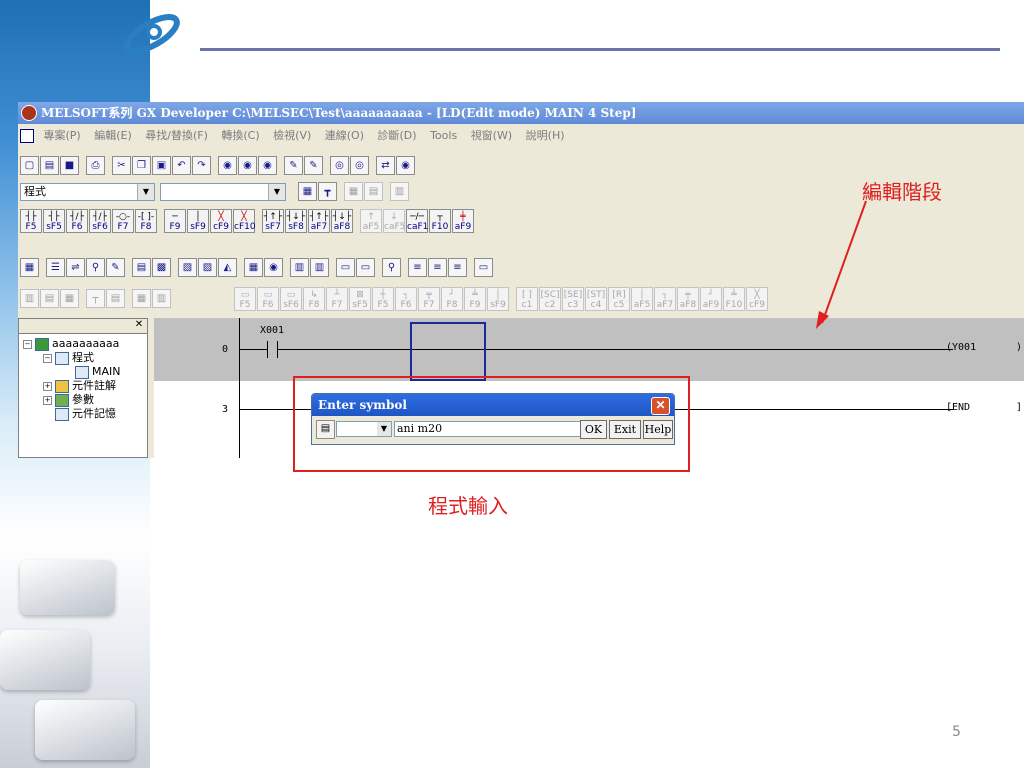  Describe the element at coordinates (207, 267) in the screenshot. I see `alias-icon: ▨` at that location.